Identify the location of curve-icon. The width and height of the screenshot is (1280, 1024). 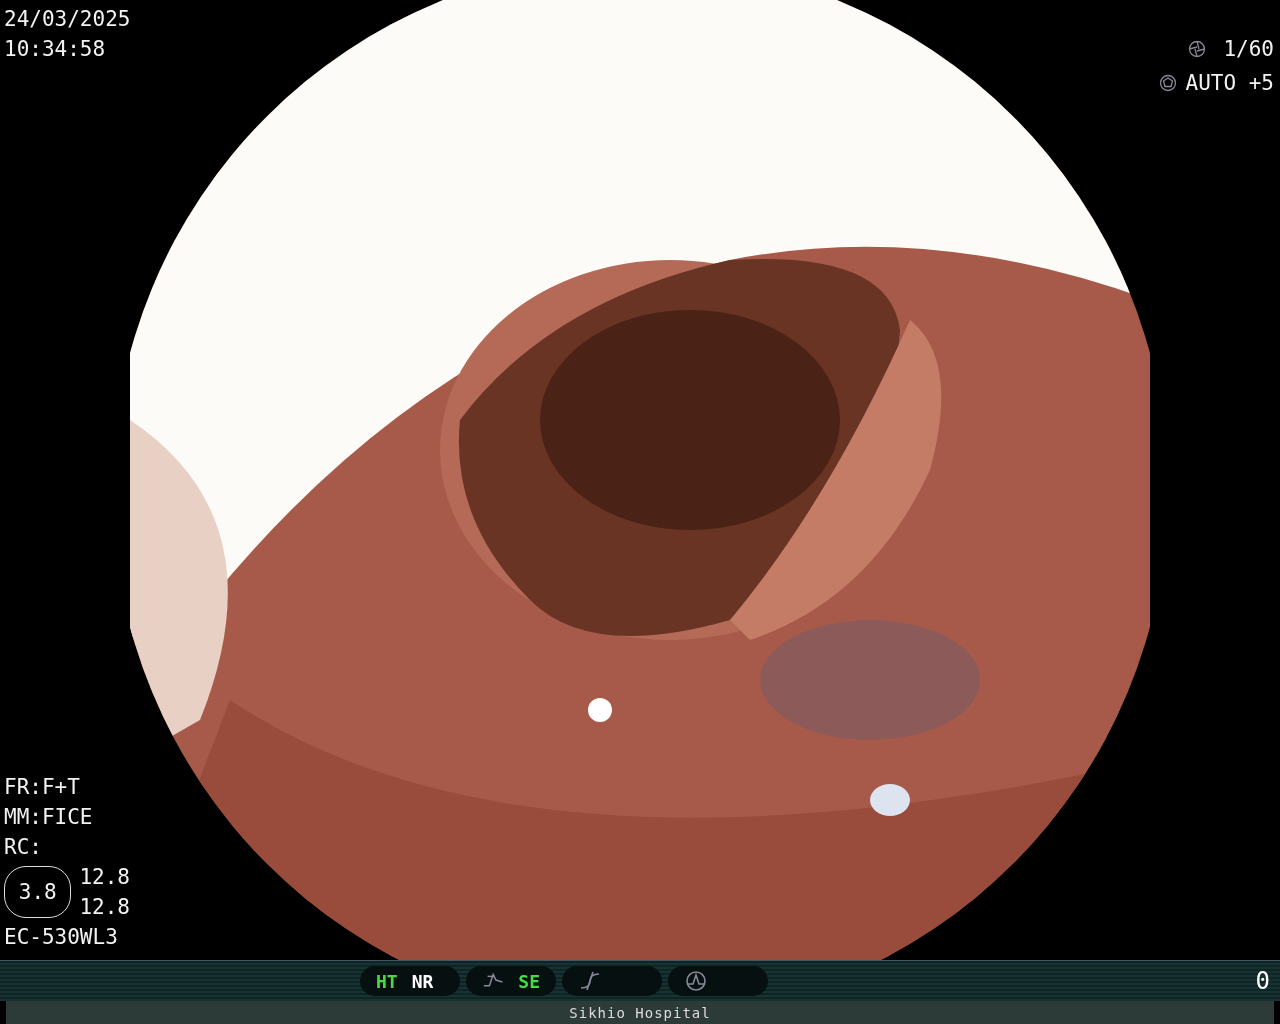
(590, 981).